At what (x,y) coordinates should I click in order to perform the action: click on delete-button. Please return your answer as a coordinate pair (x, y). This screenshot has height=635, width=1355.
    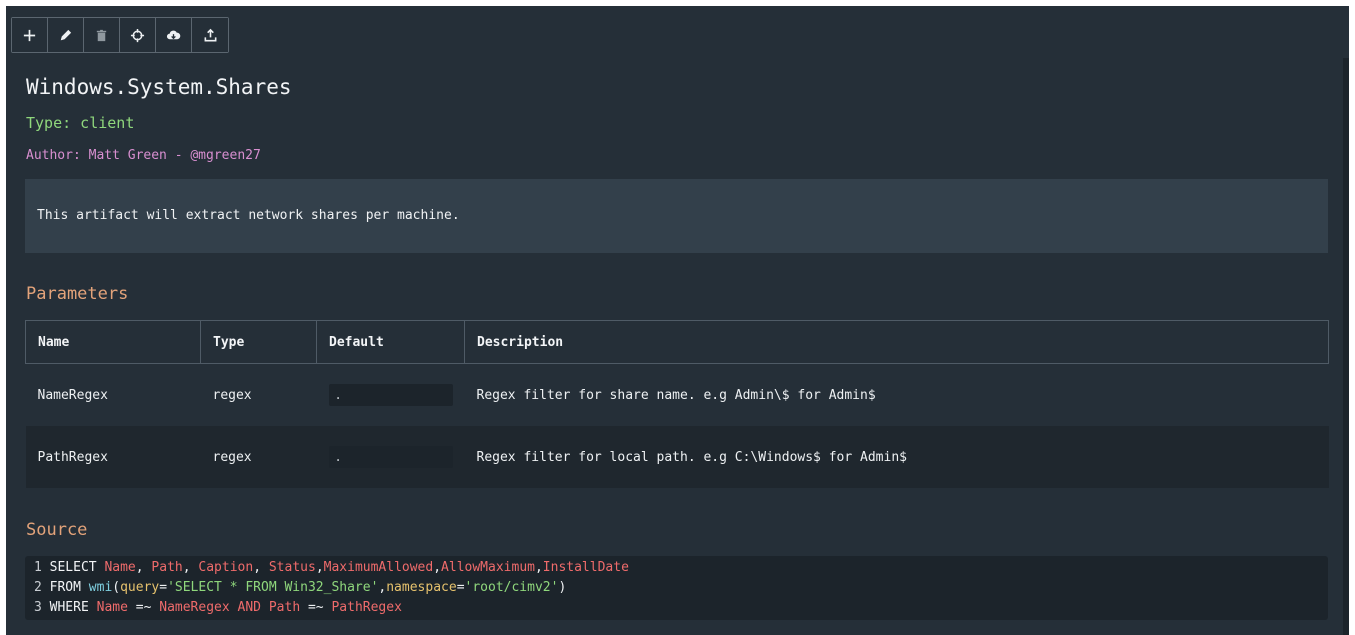
    Looking at the image, I should click on (102, 35).